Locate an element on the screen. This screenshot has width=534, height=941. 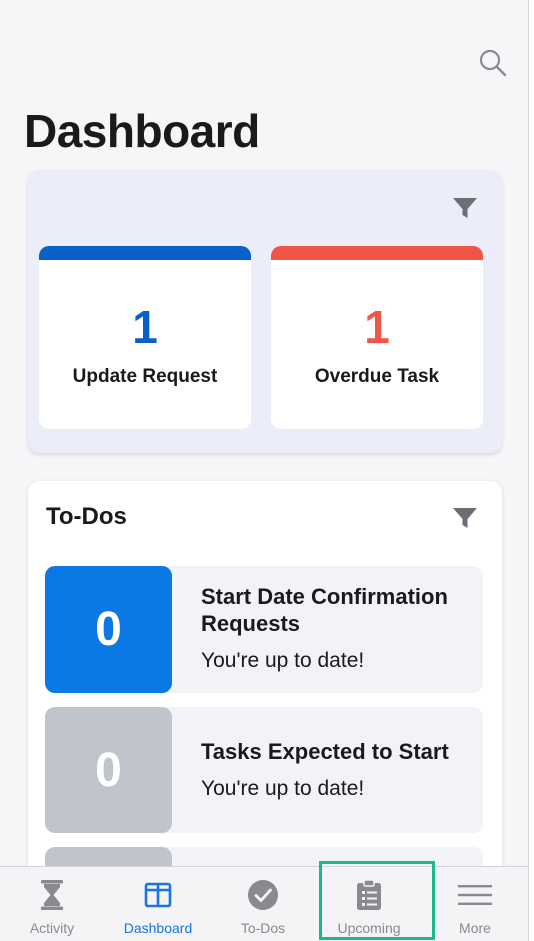
window-edge is located at coordinates (531, 470).